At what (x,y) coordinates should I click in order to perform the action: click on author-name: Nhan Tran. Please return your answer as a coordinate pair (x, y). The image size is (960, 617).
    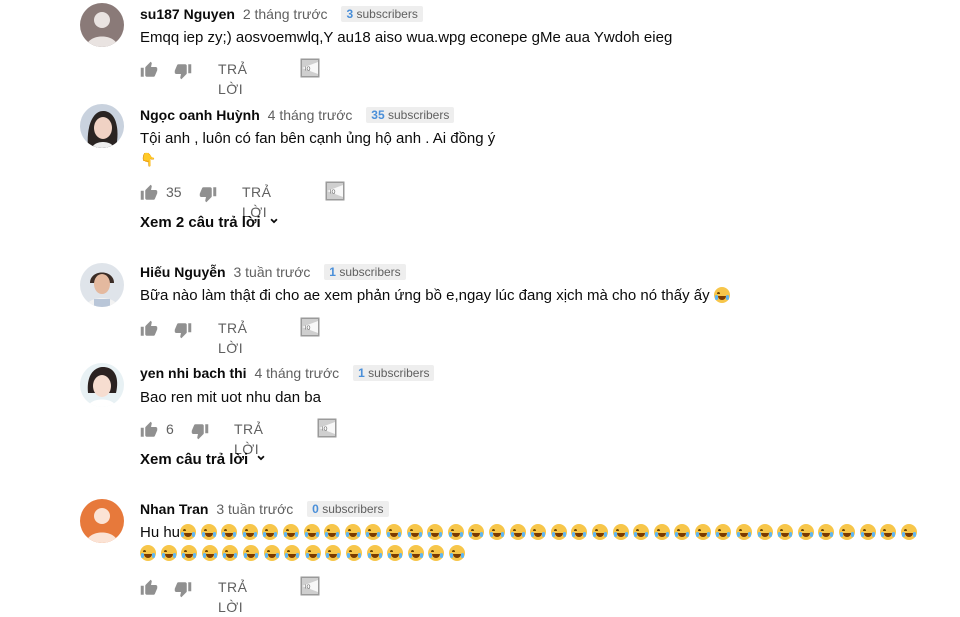
    Looking at the image, I should click on (174, 509).